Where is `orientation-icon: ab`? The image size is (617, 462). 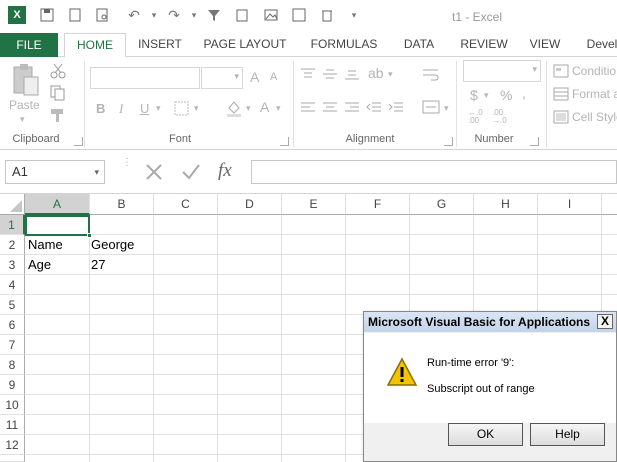 orientation-icon: ab is located at coordinates (376, 73).